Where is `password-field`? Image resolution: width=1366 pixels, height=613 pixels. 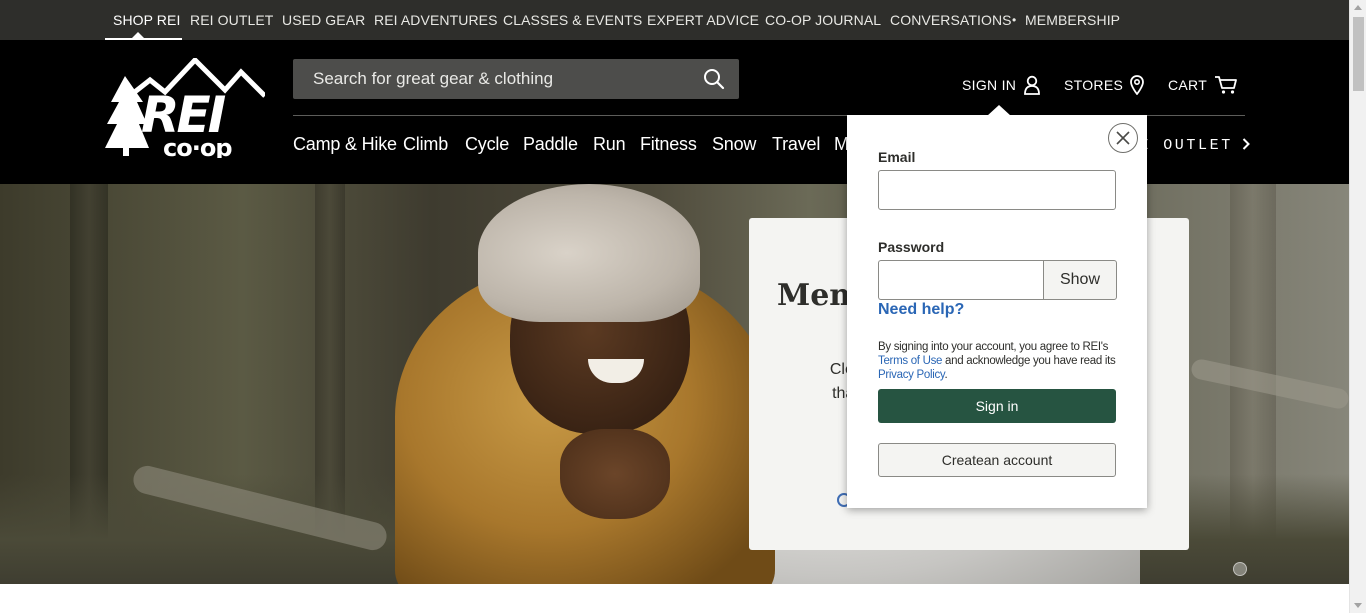 password-field is located at coordinates (961, 280).